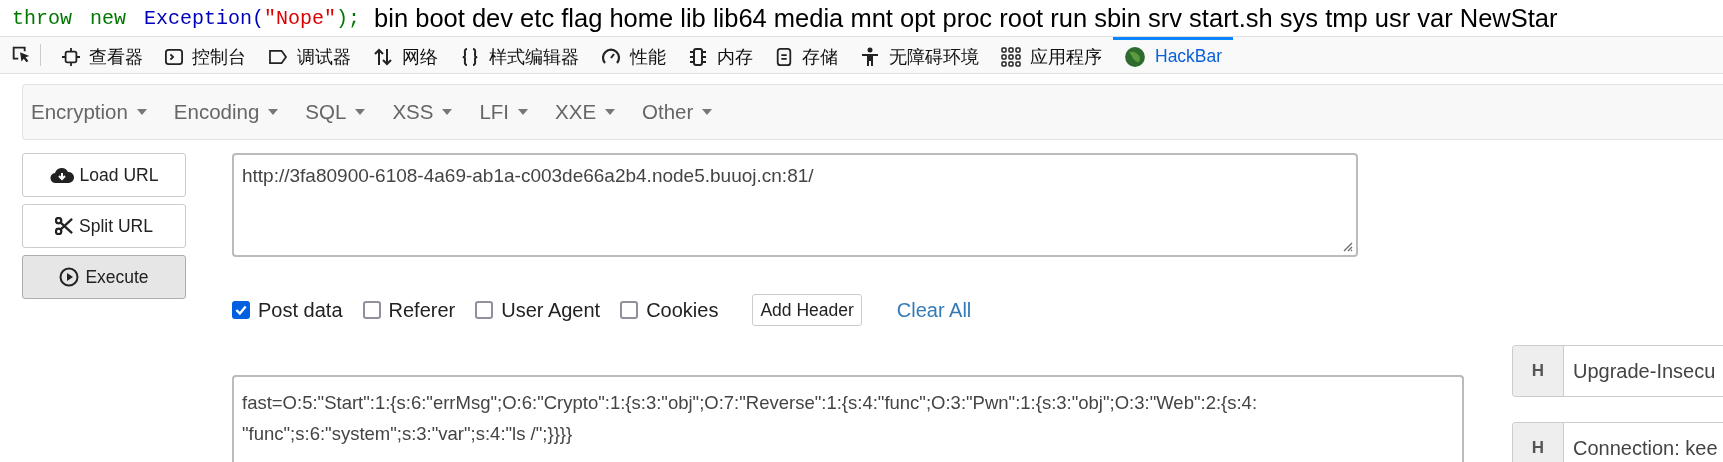  Describe the element at coordinates (174, 56) in the screenshot. I see `console-icon` at that location.